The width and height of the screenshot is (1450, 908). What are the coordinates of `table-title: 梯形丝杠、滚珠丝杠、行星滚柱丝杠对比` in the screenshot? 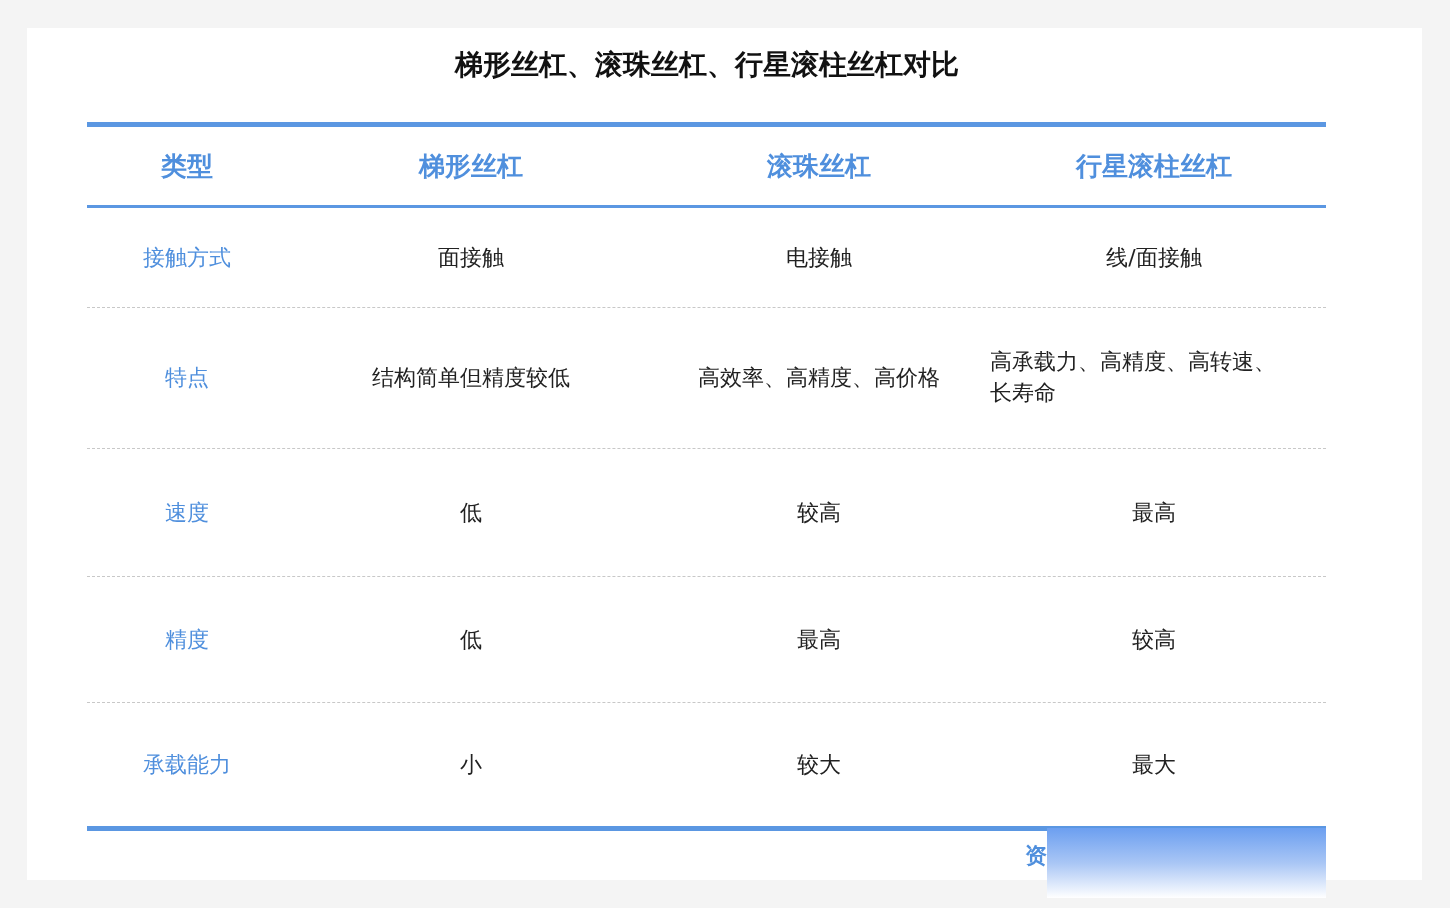 It's located at (706, 65).